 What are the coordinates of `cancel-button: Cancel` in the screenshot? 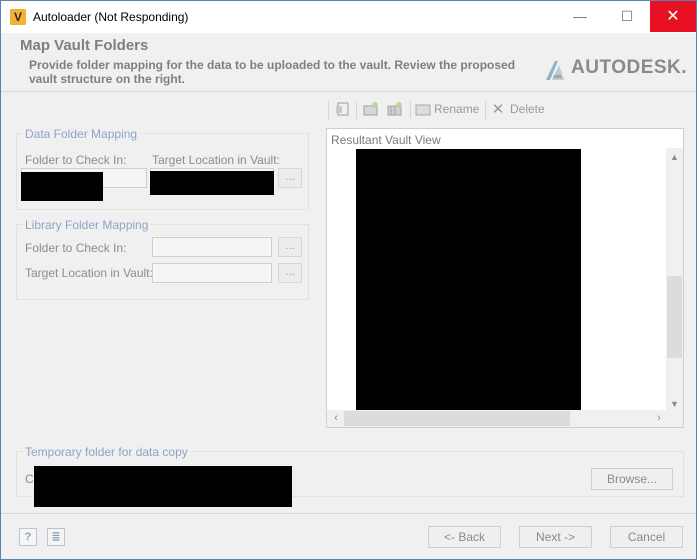 It's located at (646, 537).